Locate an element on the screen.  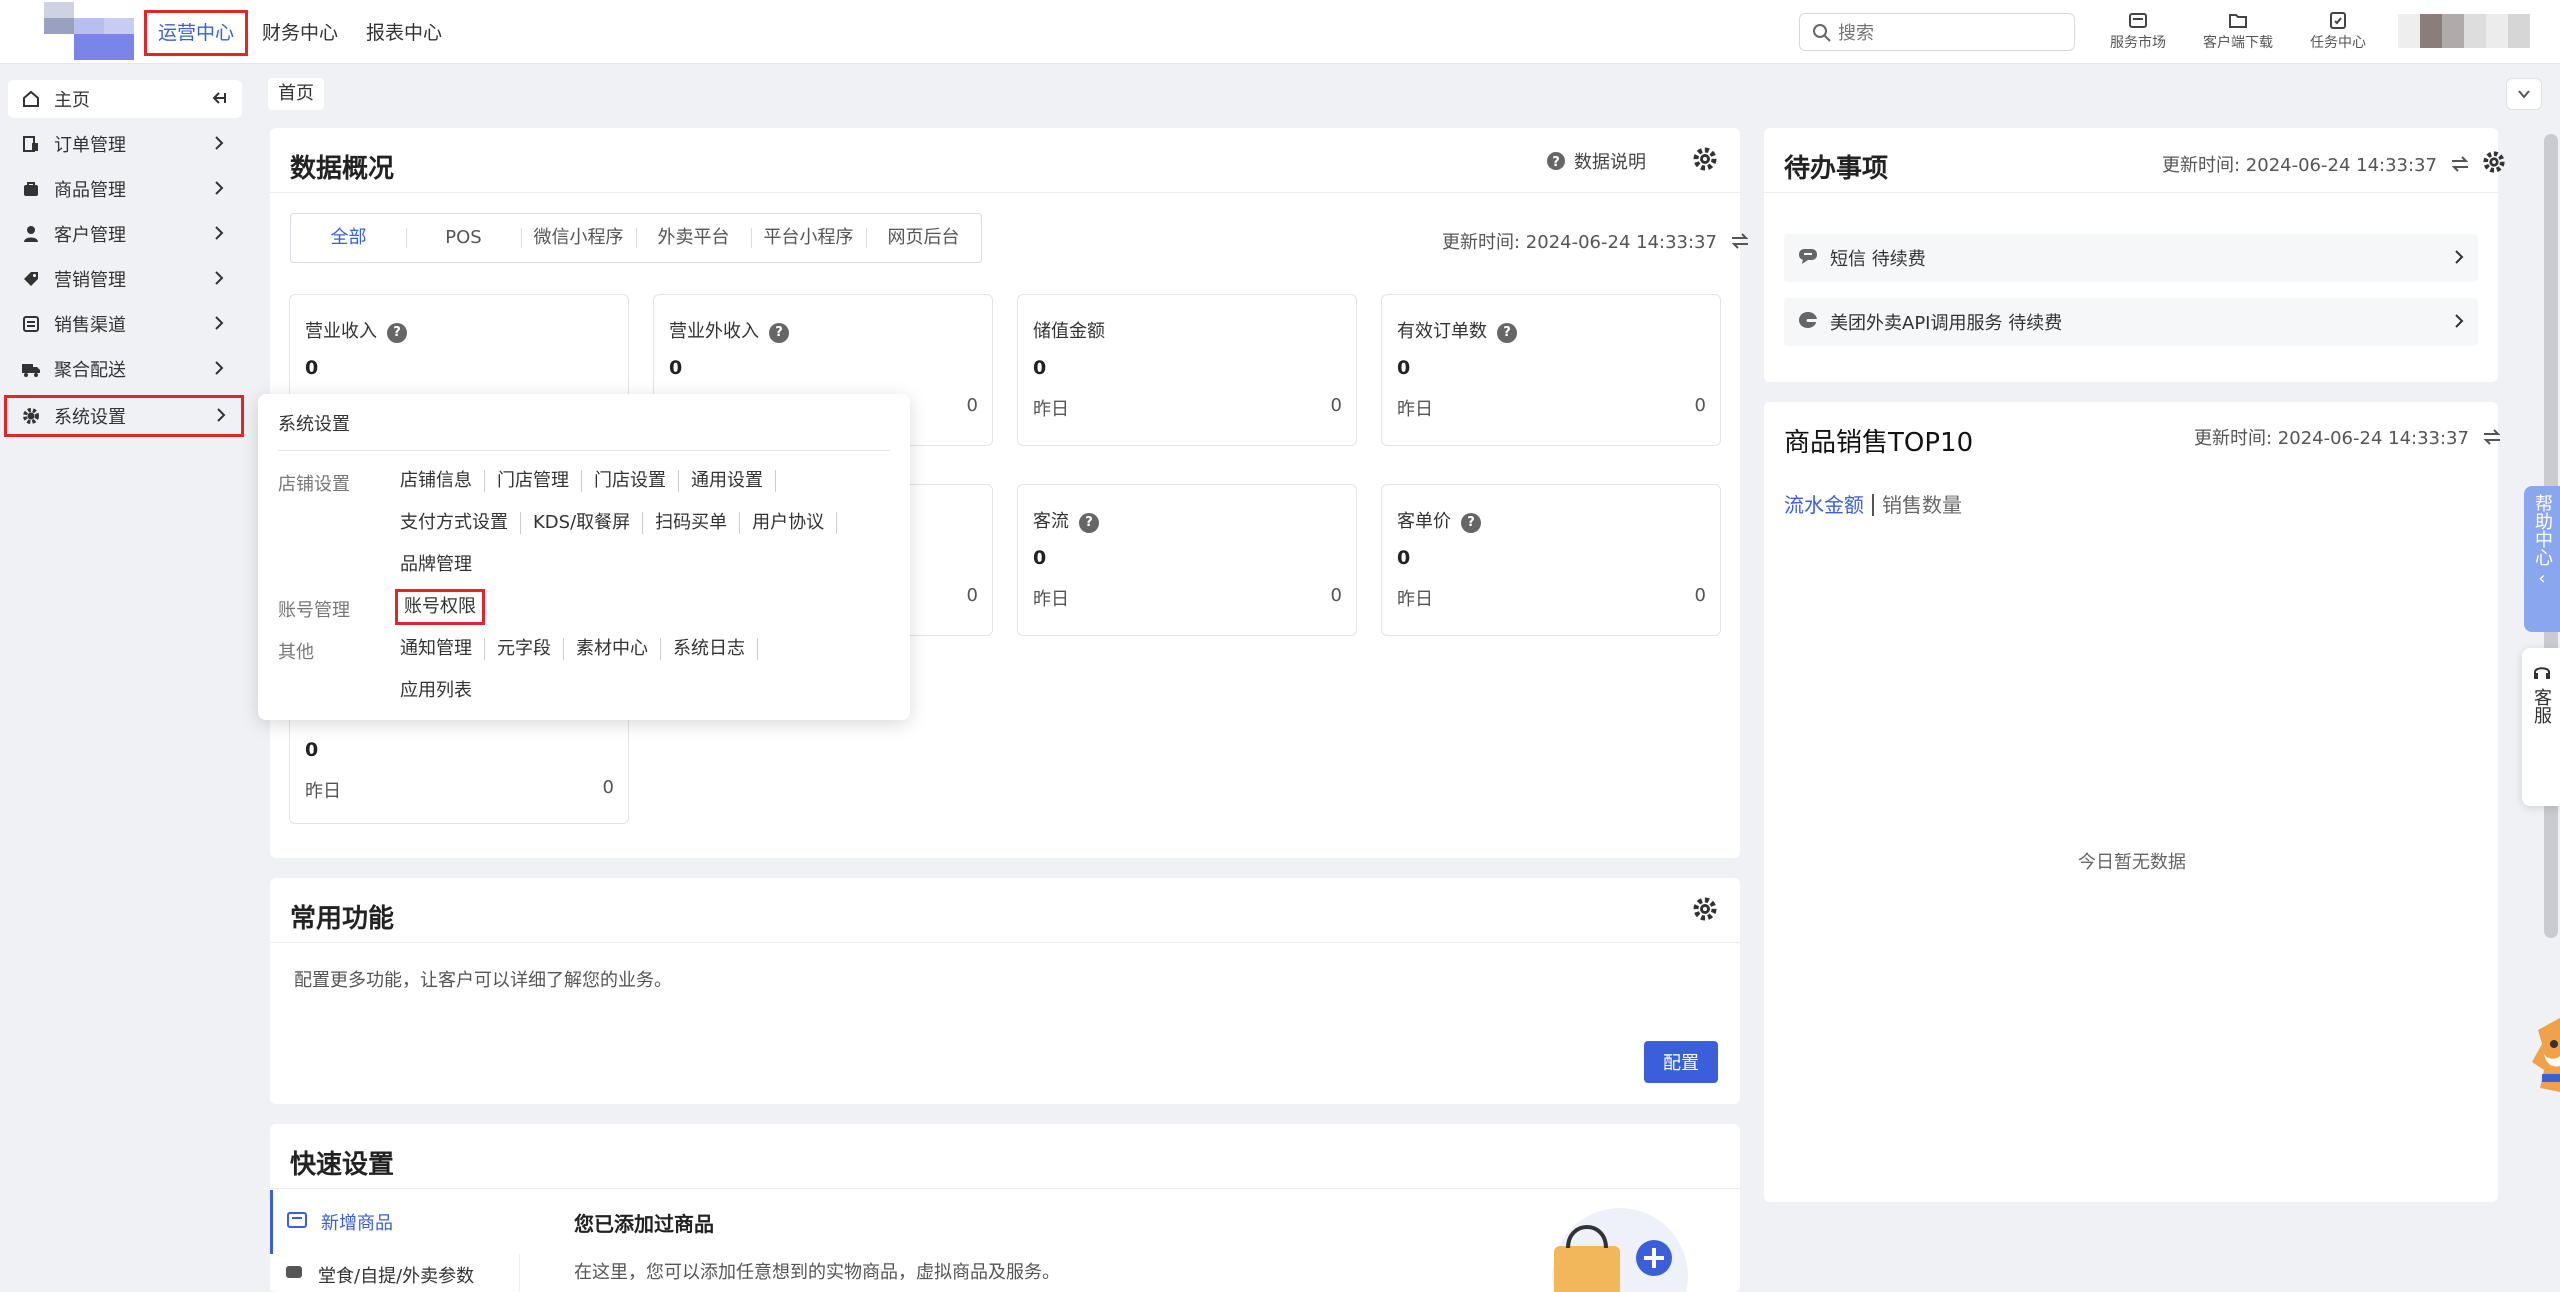
clipboard-icon is located at coordinates (2338, 20).